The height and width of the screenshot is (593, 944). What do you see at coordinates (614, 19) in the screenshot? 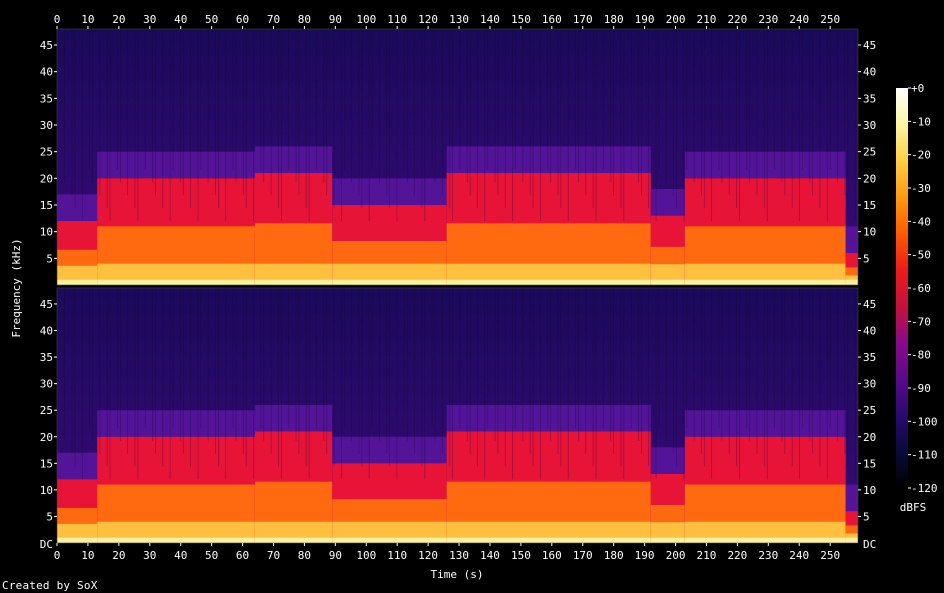
I see `x-tick-label-top: 180` at bounding box center [614, 19].